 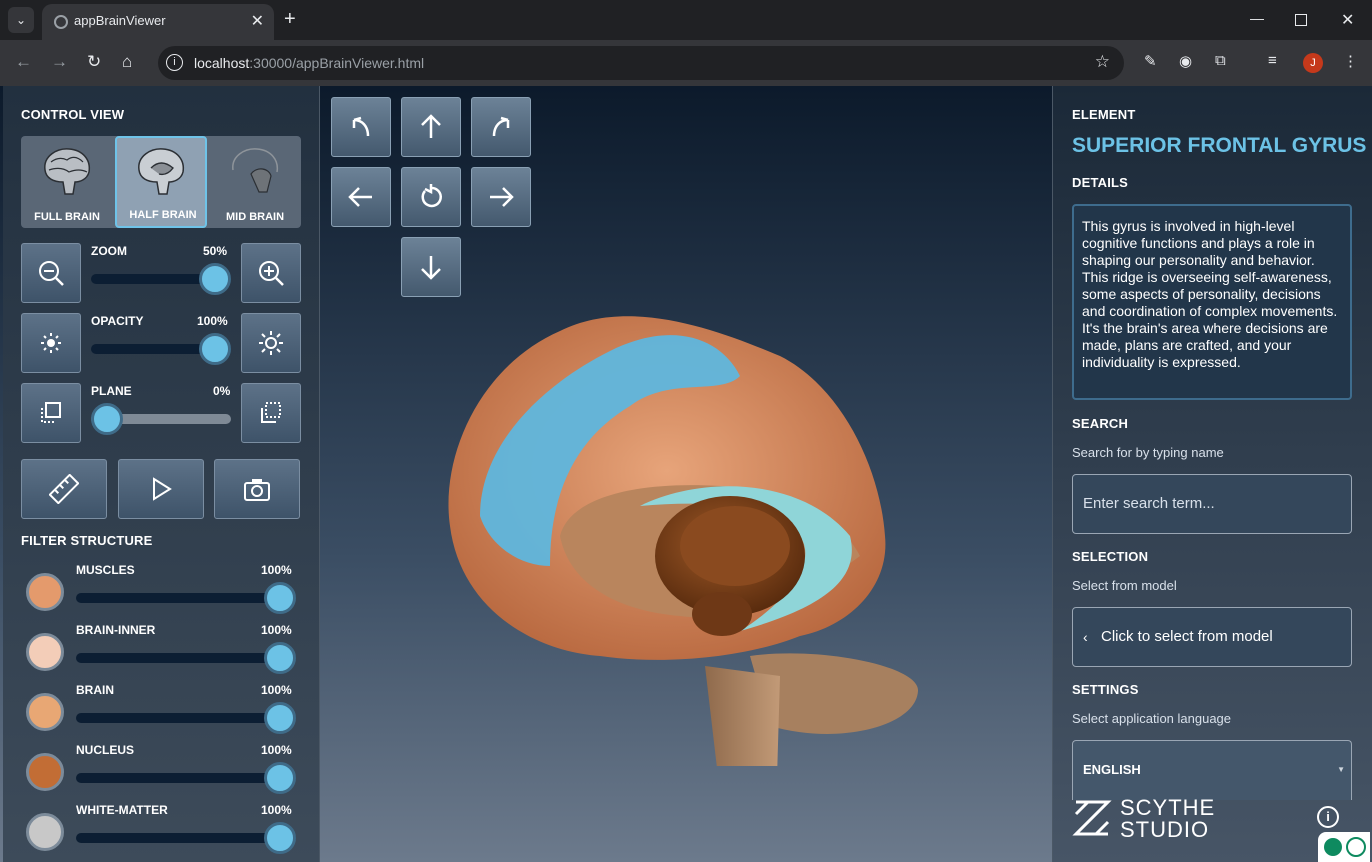 What do you see at coordinates (271, 343) in the screenshot?
I see `opacity-increase-button` at bounding box center [271, 343].